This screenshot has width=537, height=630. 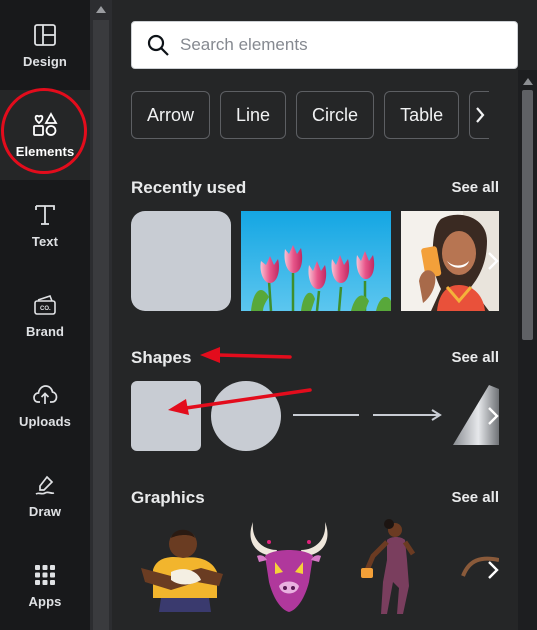 I want to click on section-title-recent: Recently used, so click(x=189, y=187).